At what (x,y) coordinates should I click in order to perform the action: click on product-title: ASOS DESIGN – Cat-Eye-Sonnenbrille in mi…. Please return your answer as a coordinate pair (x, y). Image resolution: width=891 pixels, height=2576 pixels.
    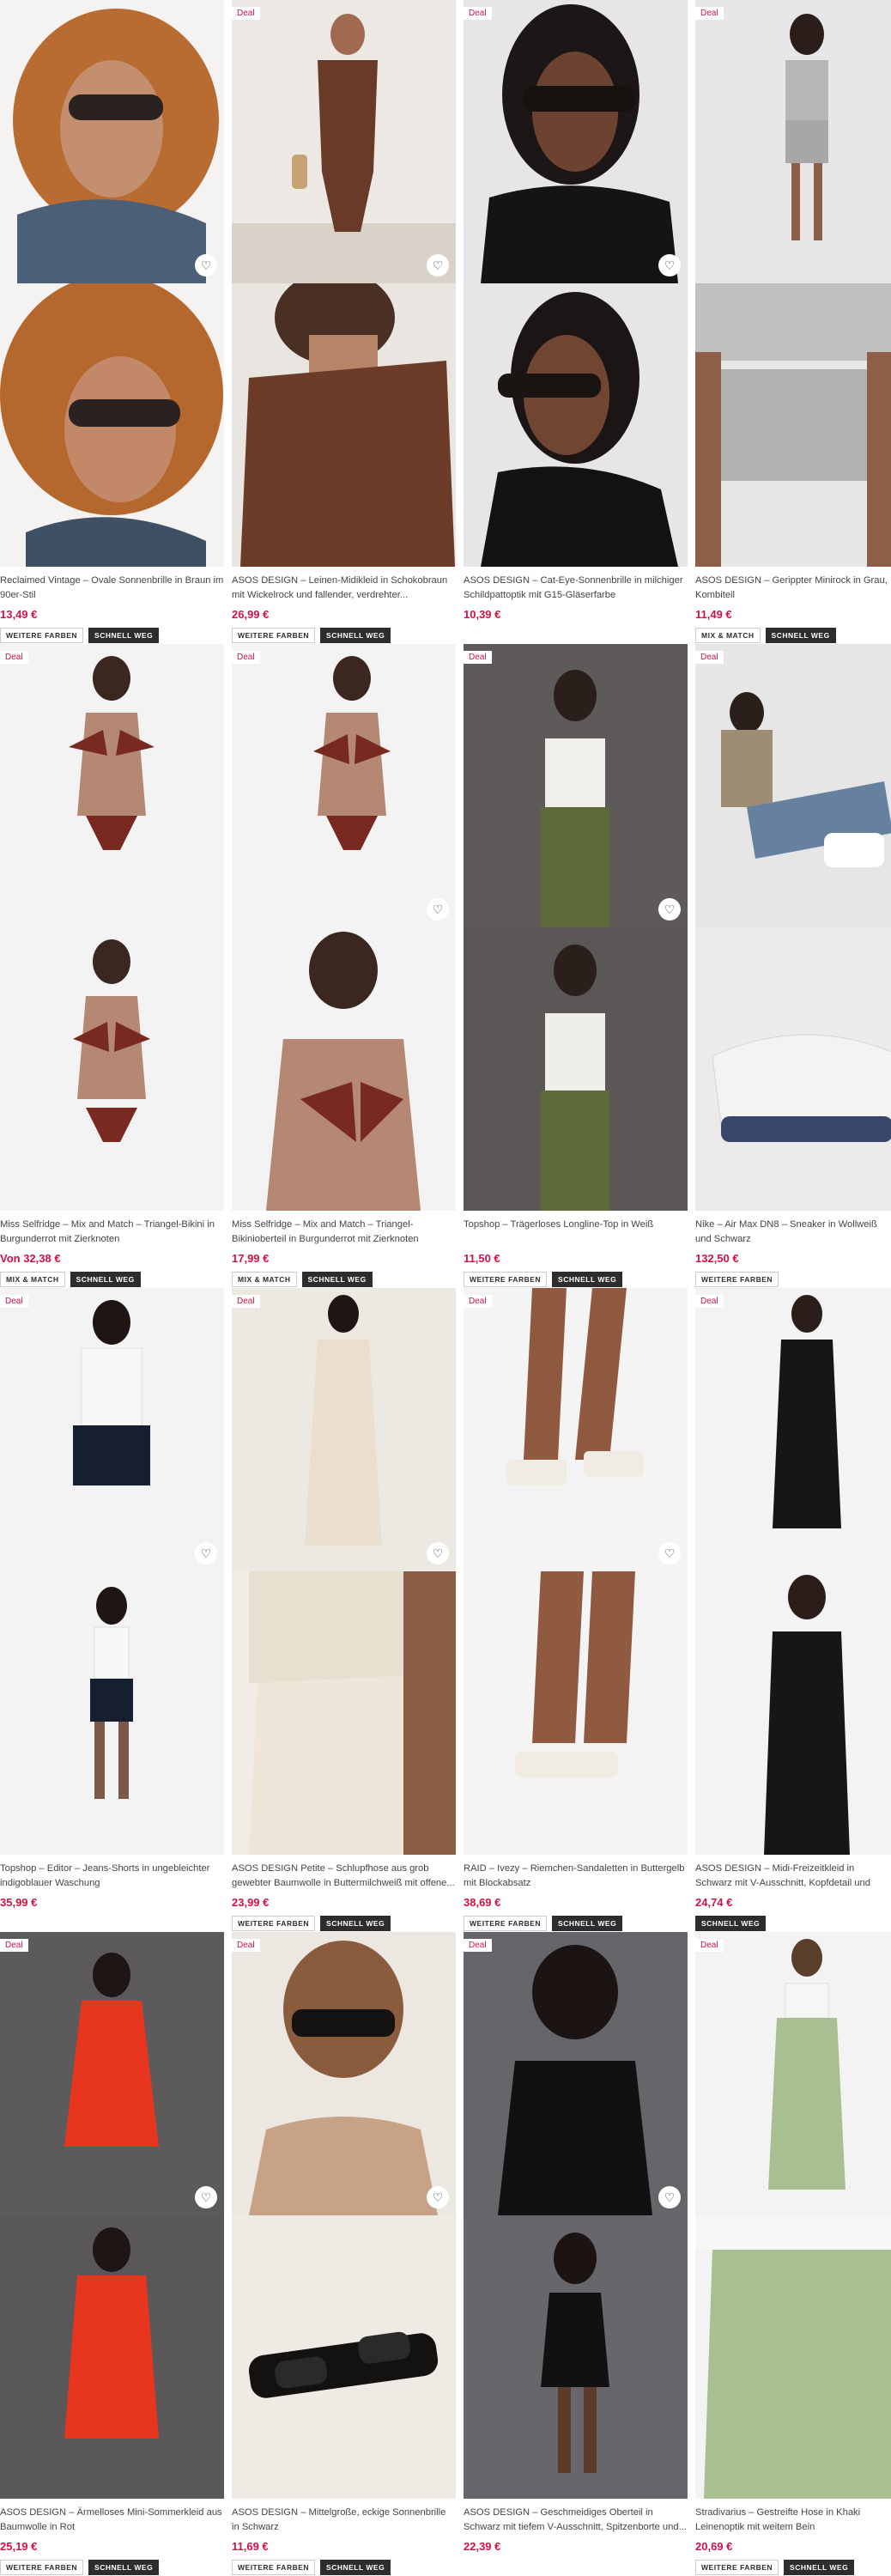
    Looking at the image, I should click on (576, 588).